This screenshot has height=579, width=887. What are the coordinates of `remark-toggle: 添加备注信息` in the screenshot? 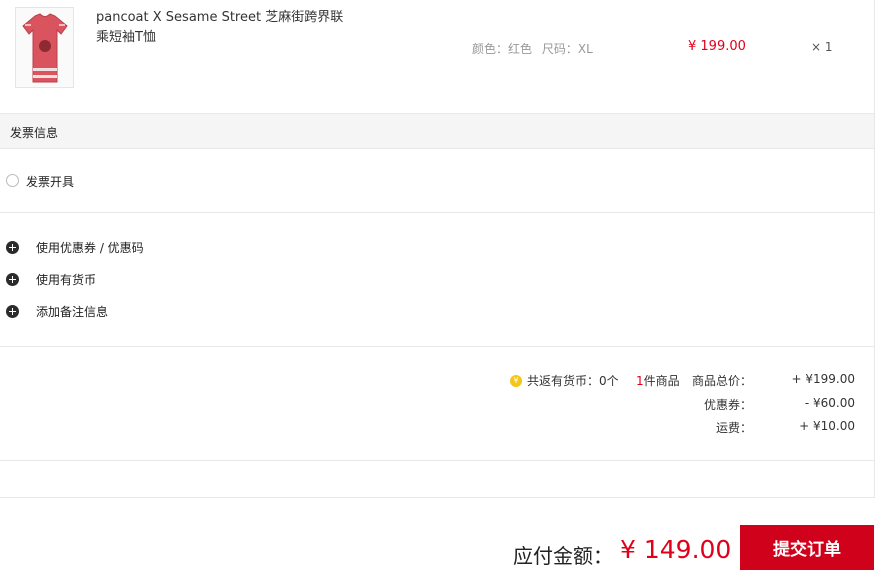 It's located at (57, 311).